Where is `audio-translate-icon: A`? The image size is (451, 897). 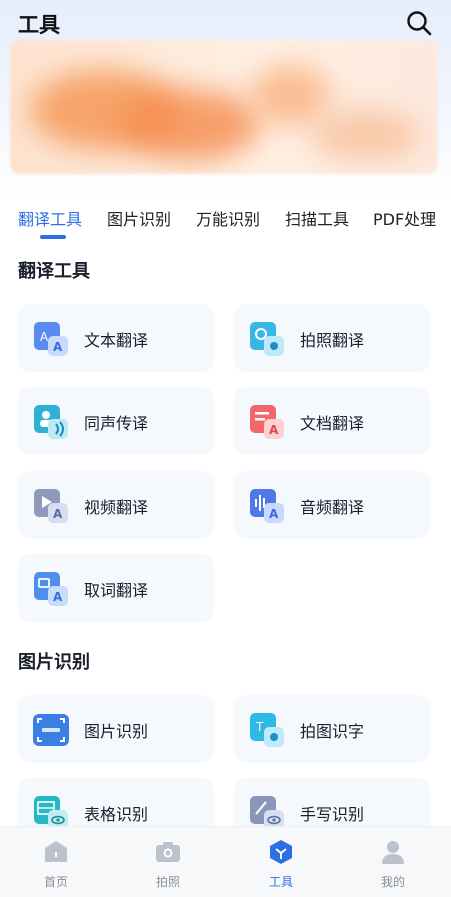
audio-translate-icon: A is located at coordinates (267, 506).